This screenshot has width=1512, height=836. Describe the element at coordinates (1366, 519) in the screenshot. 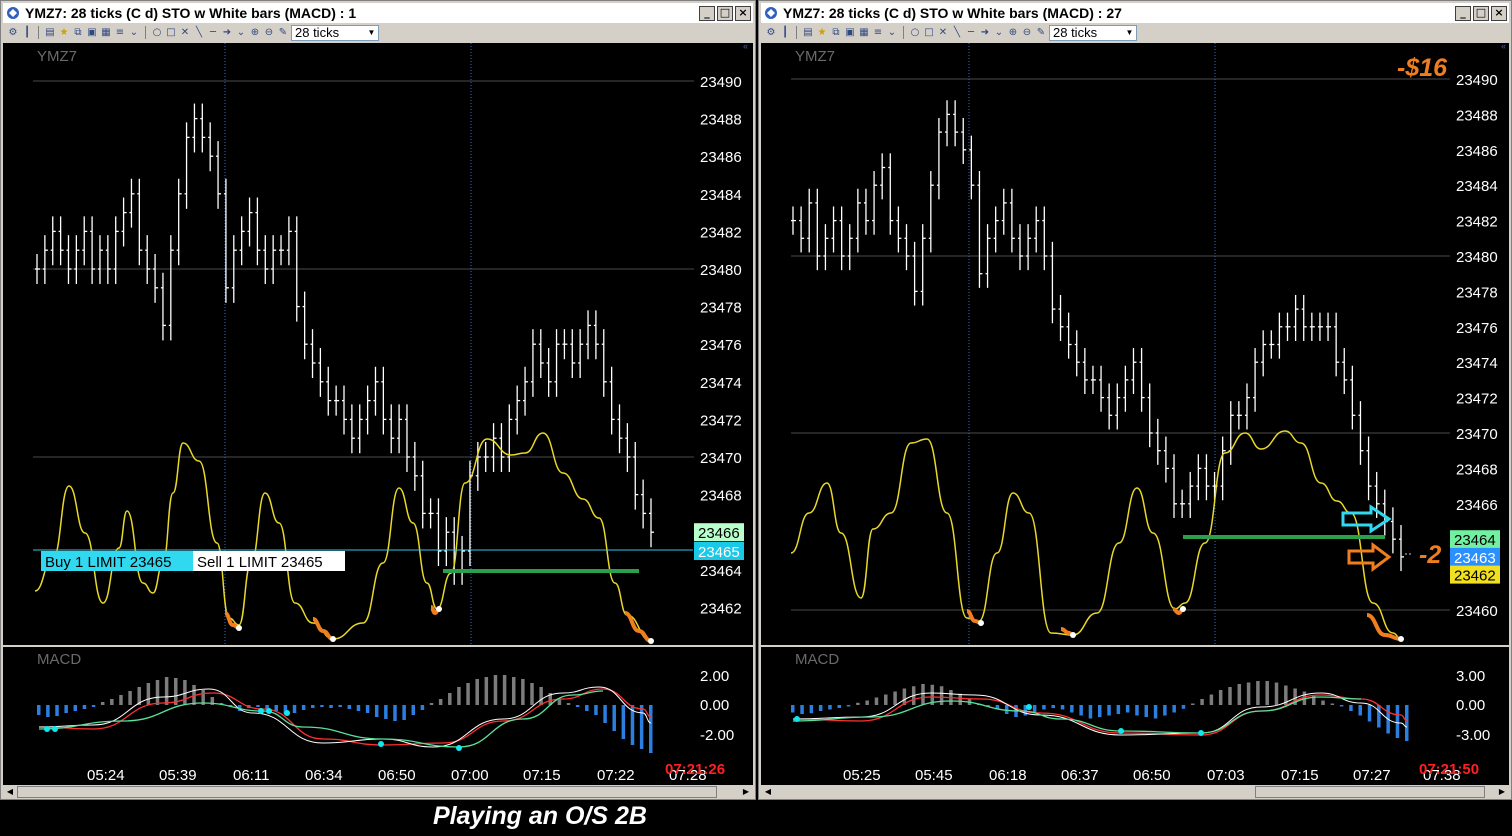

I see `cyan-arrow-icon` at that location.